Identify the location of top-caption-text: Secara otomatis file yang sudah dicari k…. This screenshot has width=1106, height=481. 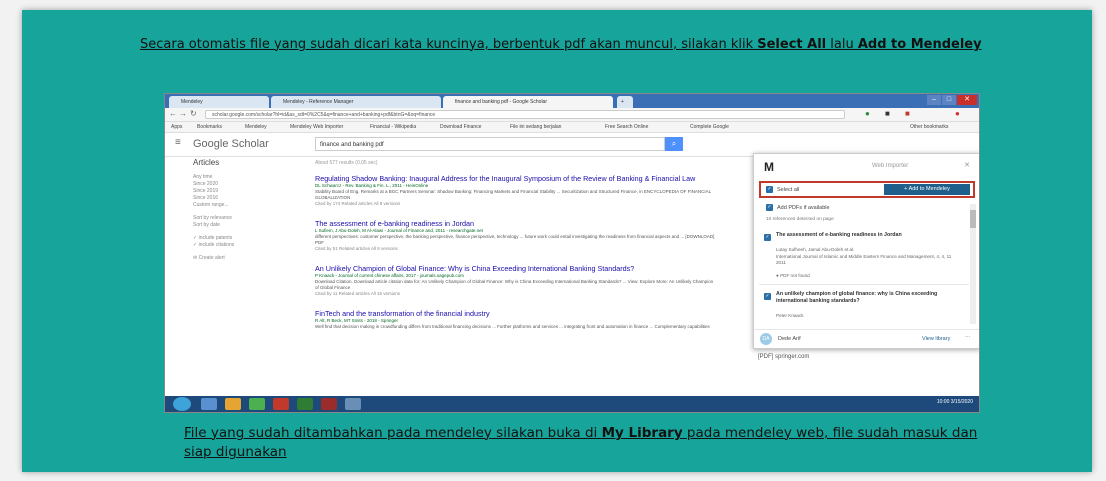
(449, 44).